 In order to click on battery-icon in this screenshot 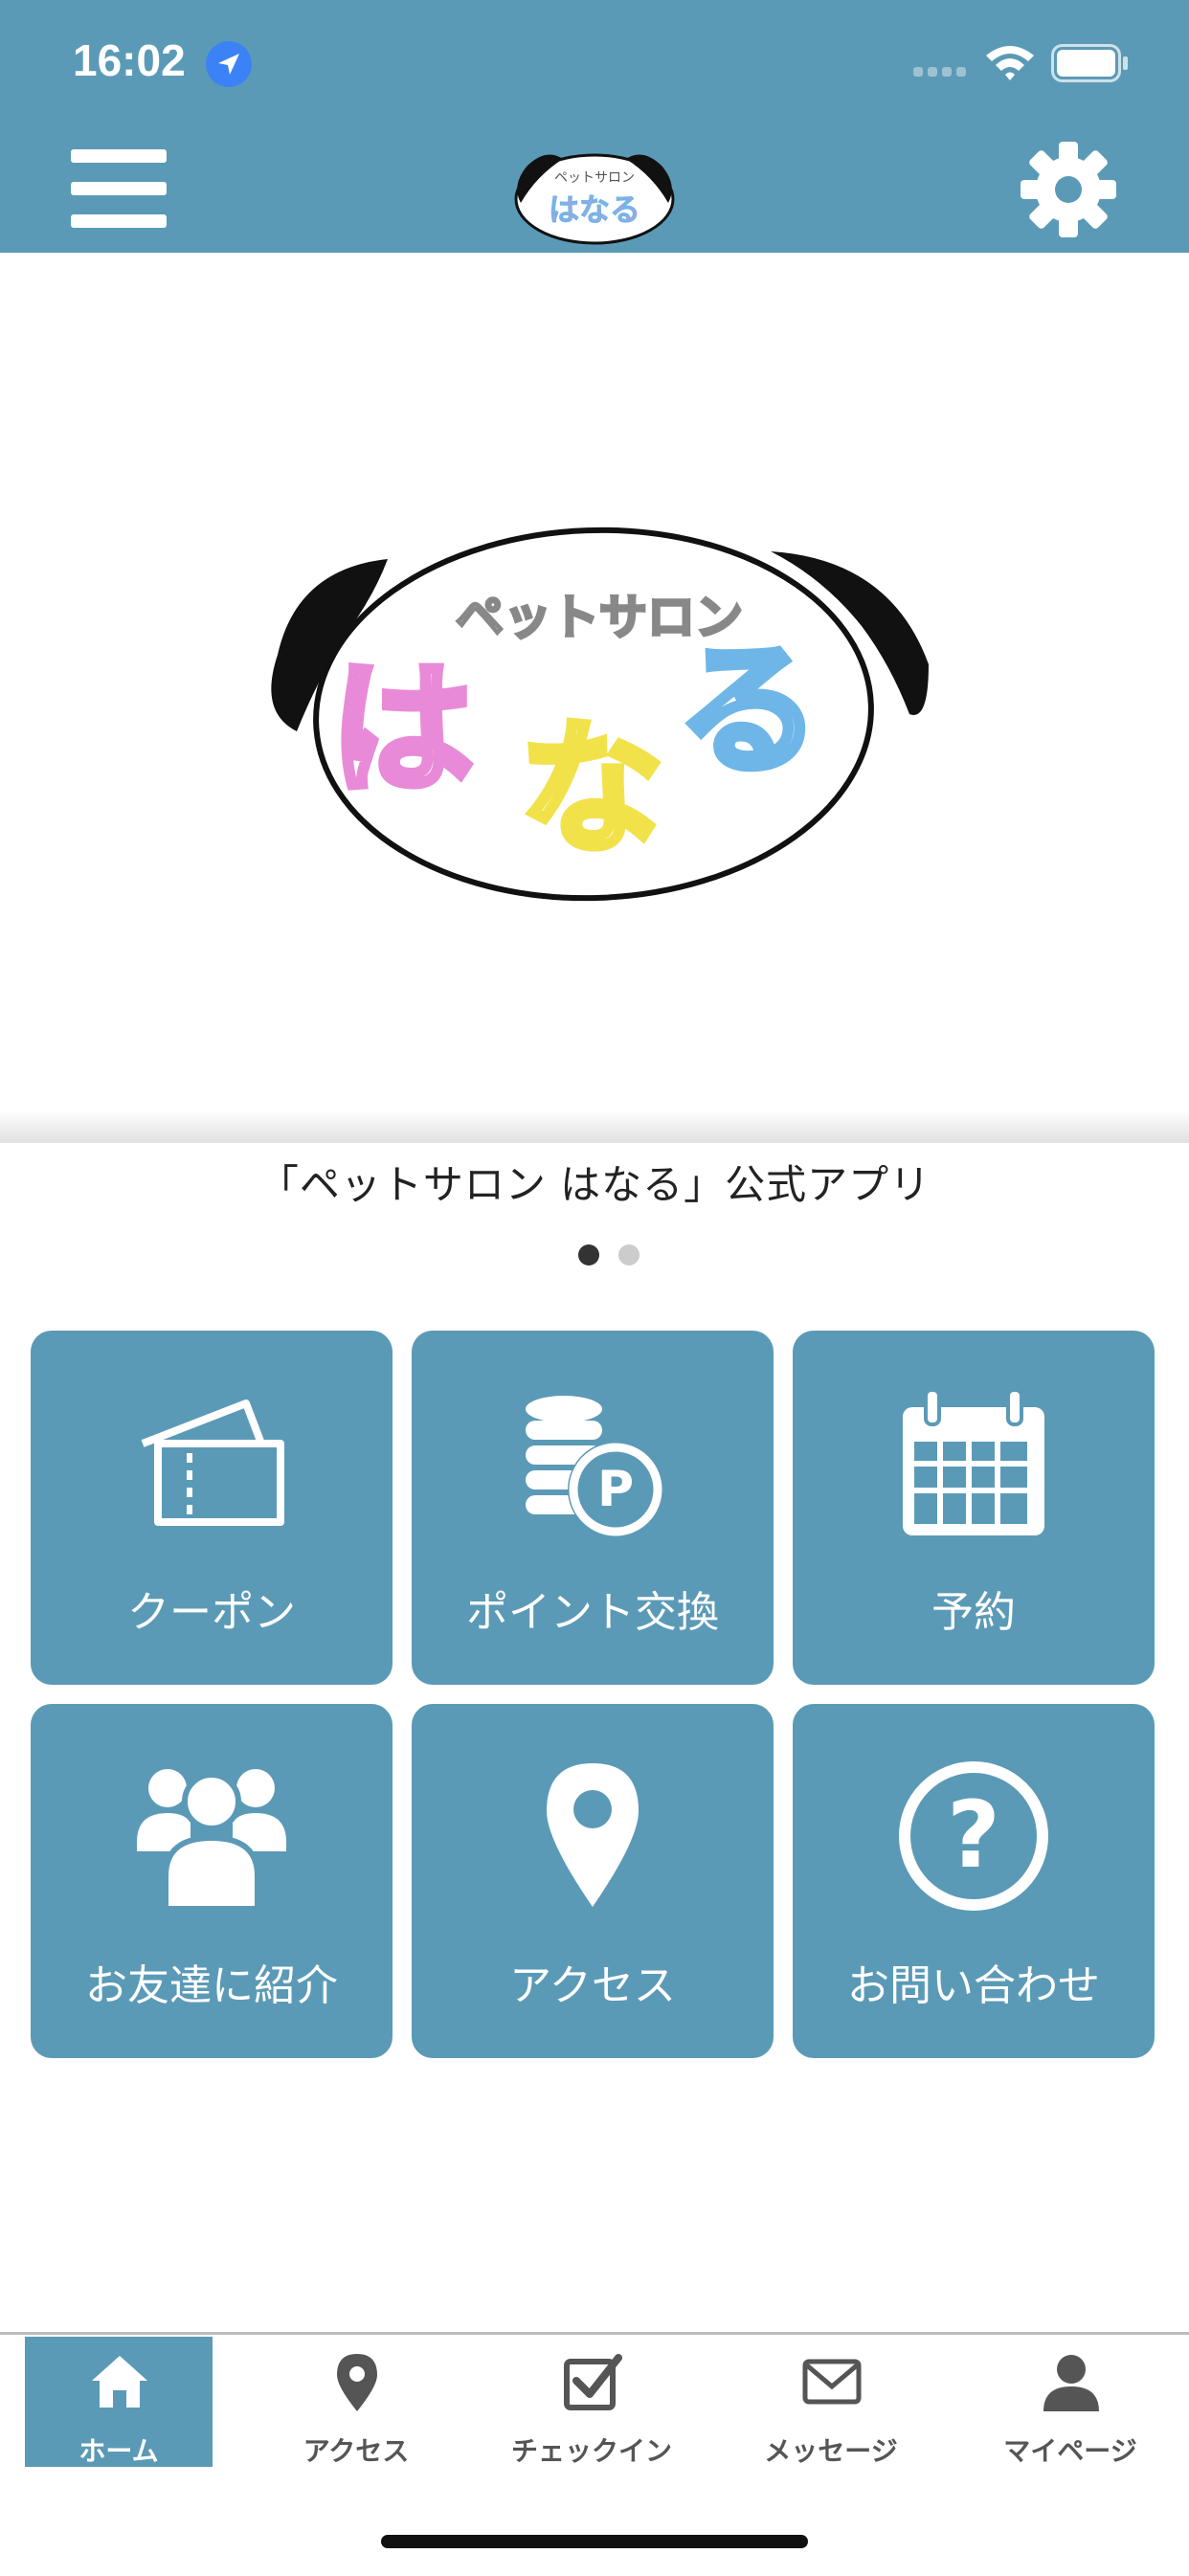, I will do `click(1089, 63)`.